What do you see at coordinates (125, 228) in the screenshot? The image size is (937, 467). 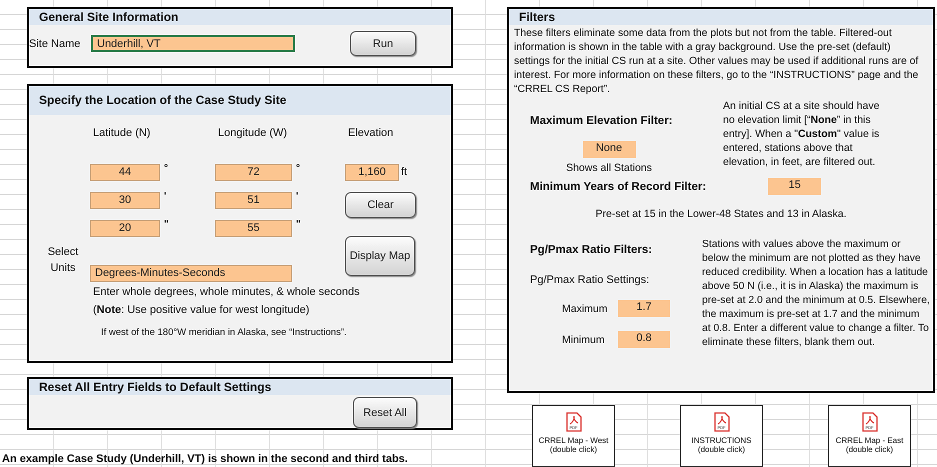 I see `input-field: 20` at bounding box center [125, 228].